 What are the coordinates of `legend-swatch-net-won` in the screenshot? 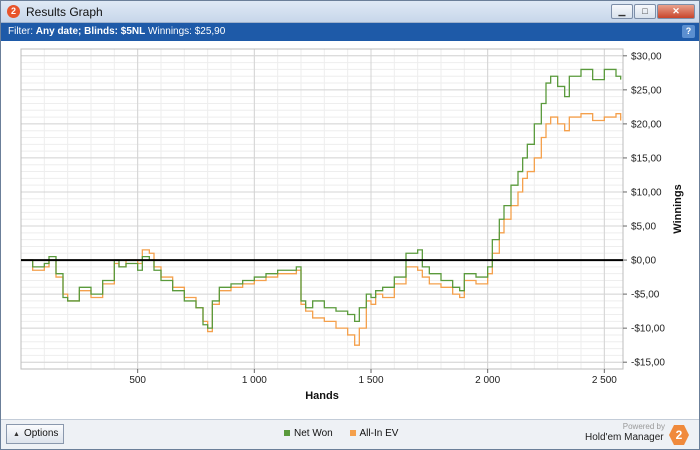 It's located at (287, 433).